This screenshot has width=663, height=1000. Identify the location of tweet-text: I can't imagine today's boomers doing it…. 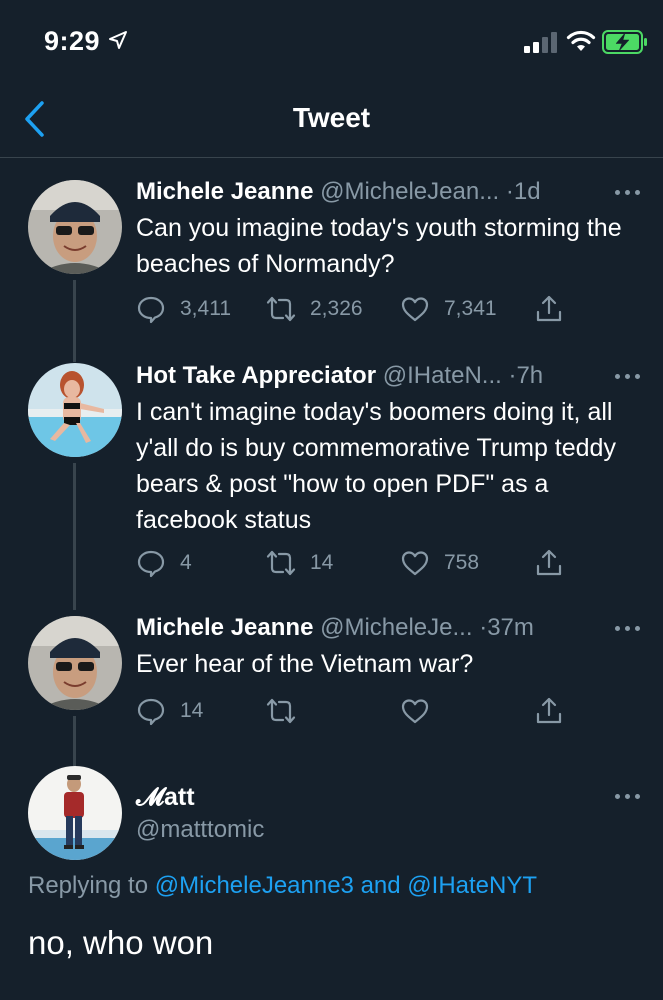
(376, 466).